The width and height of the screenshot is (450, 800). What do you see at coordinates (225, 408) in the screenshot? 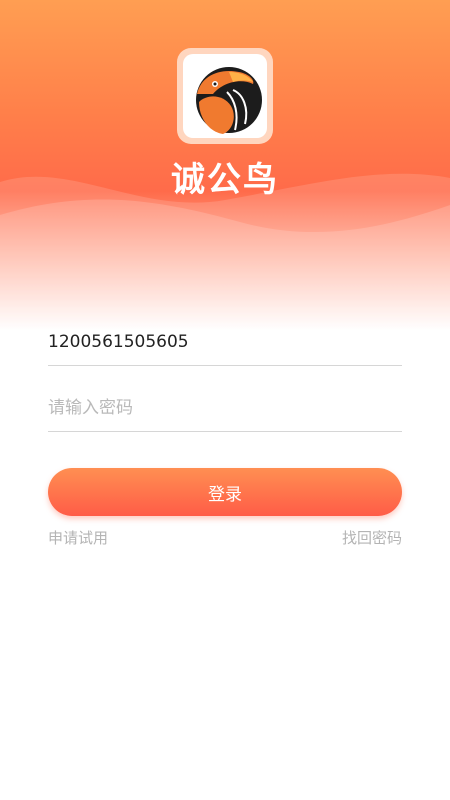
I see `password-input` at bounding box center [225, 408].